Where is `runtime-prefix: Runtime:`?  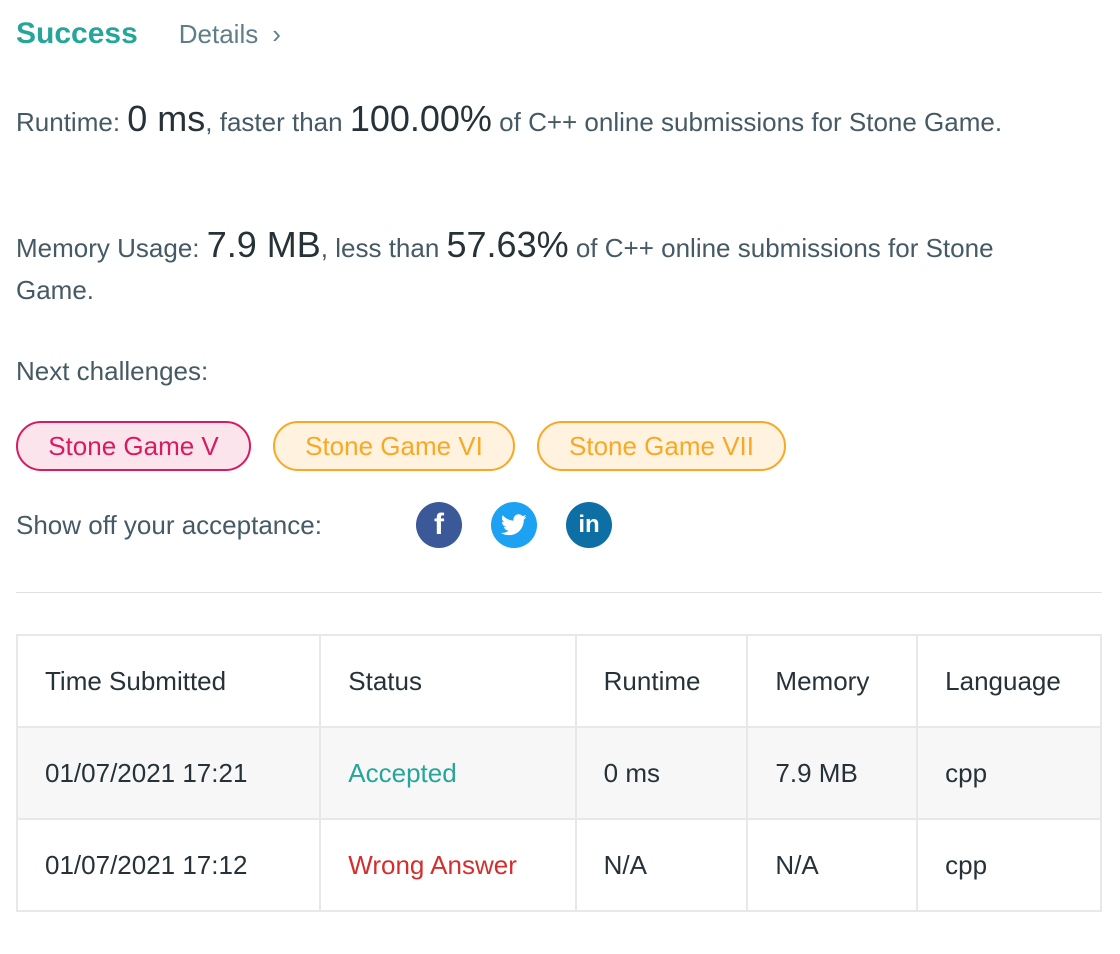 runtime-prefix: Runtime: is located at coordinates (72, 122).